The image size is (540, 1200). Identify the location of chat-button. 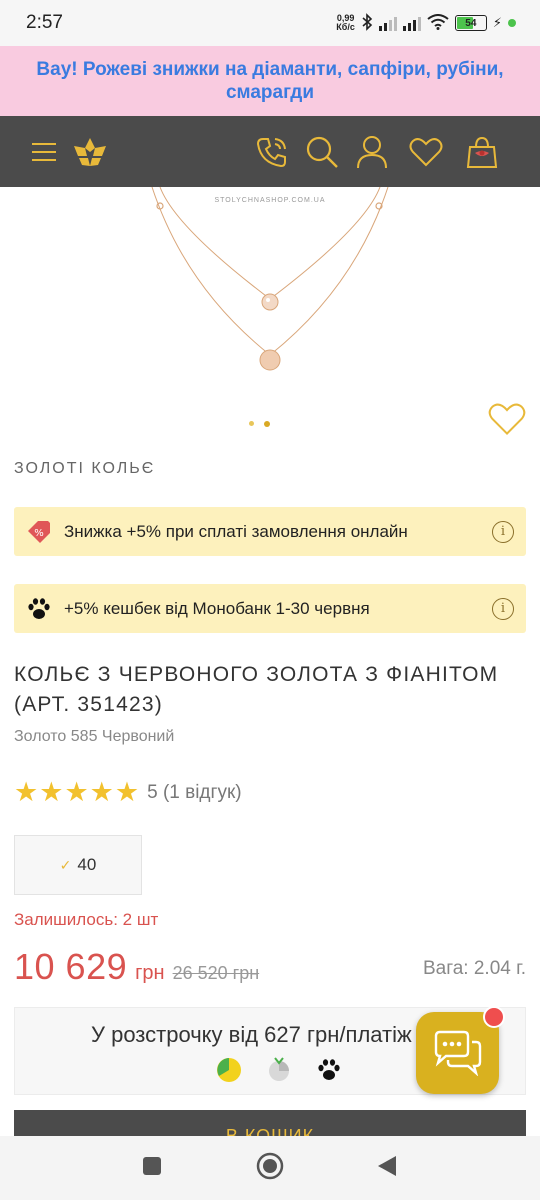
(460, 1050).